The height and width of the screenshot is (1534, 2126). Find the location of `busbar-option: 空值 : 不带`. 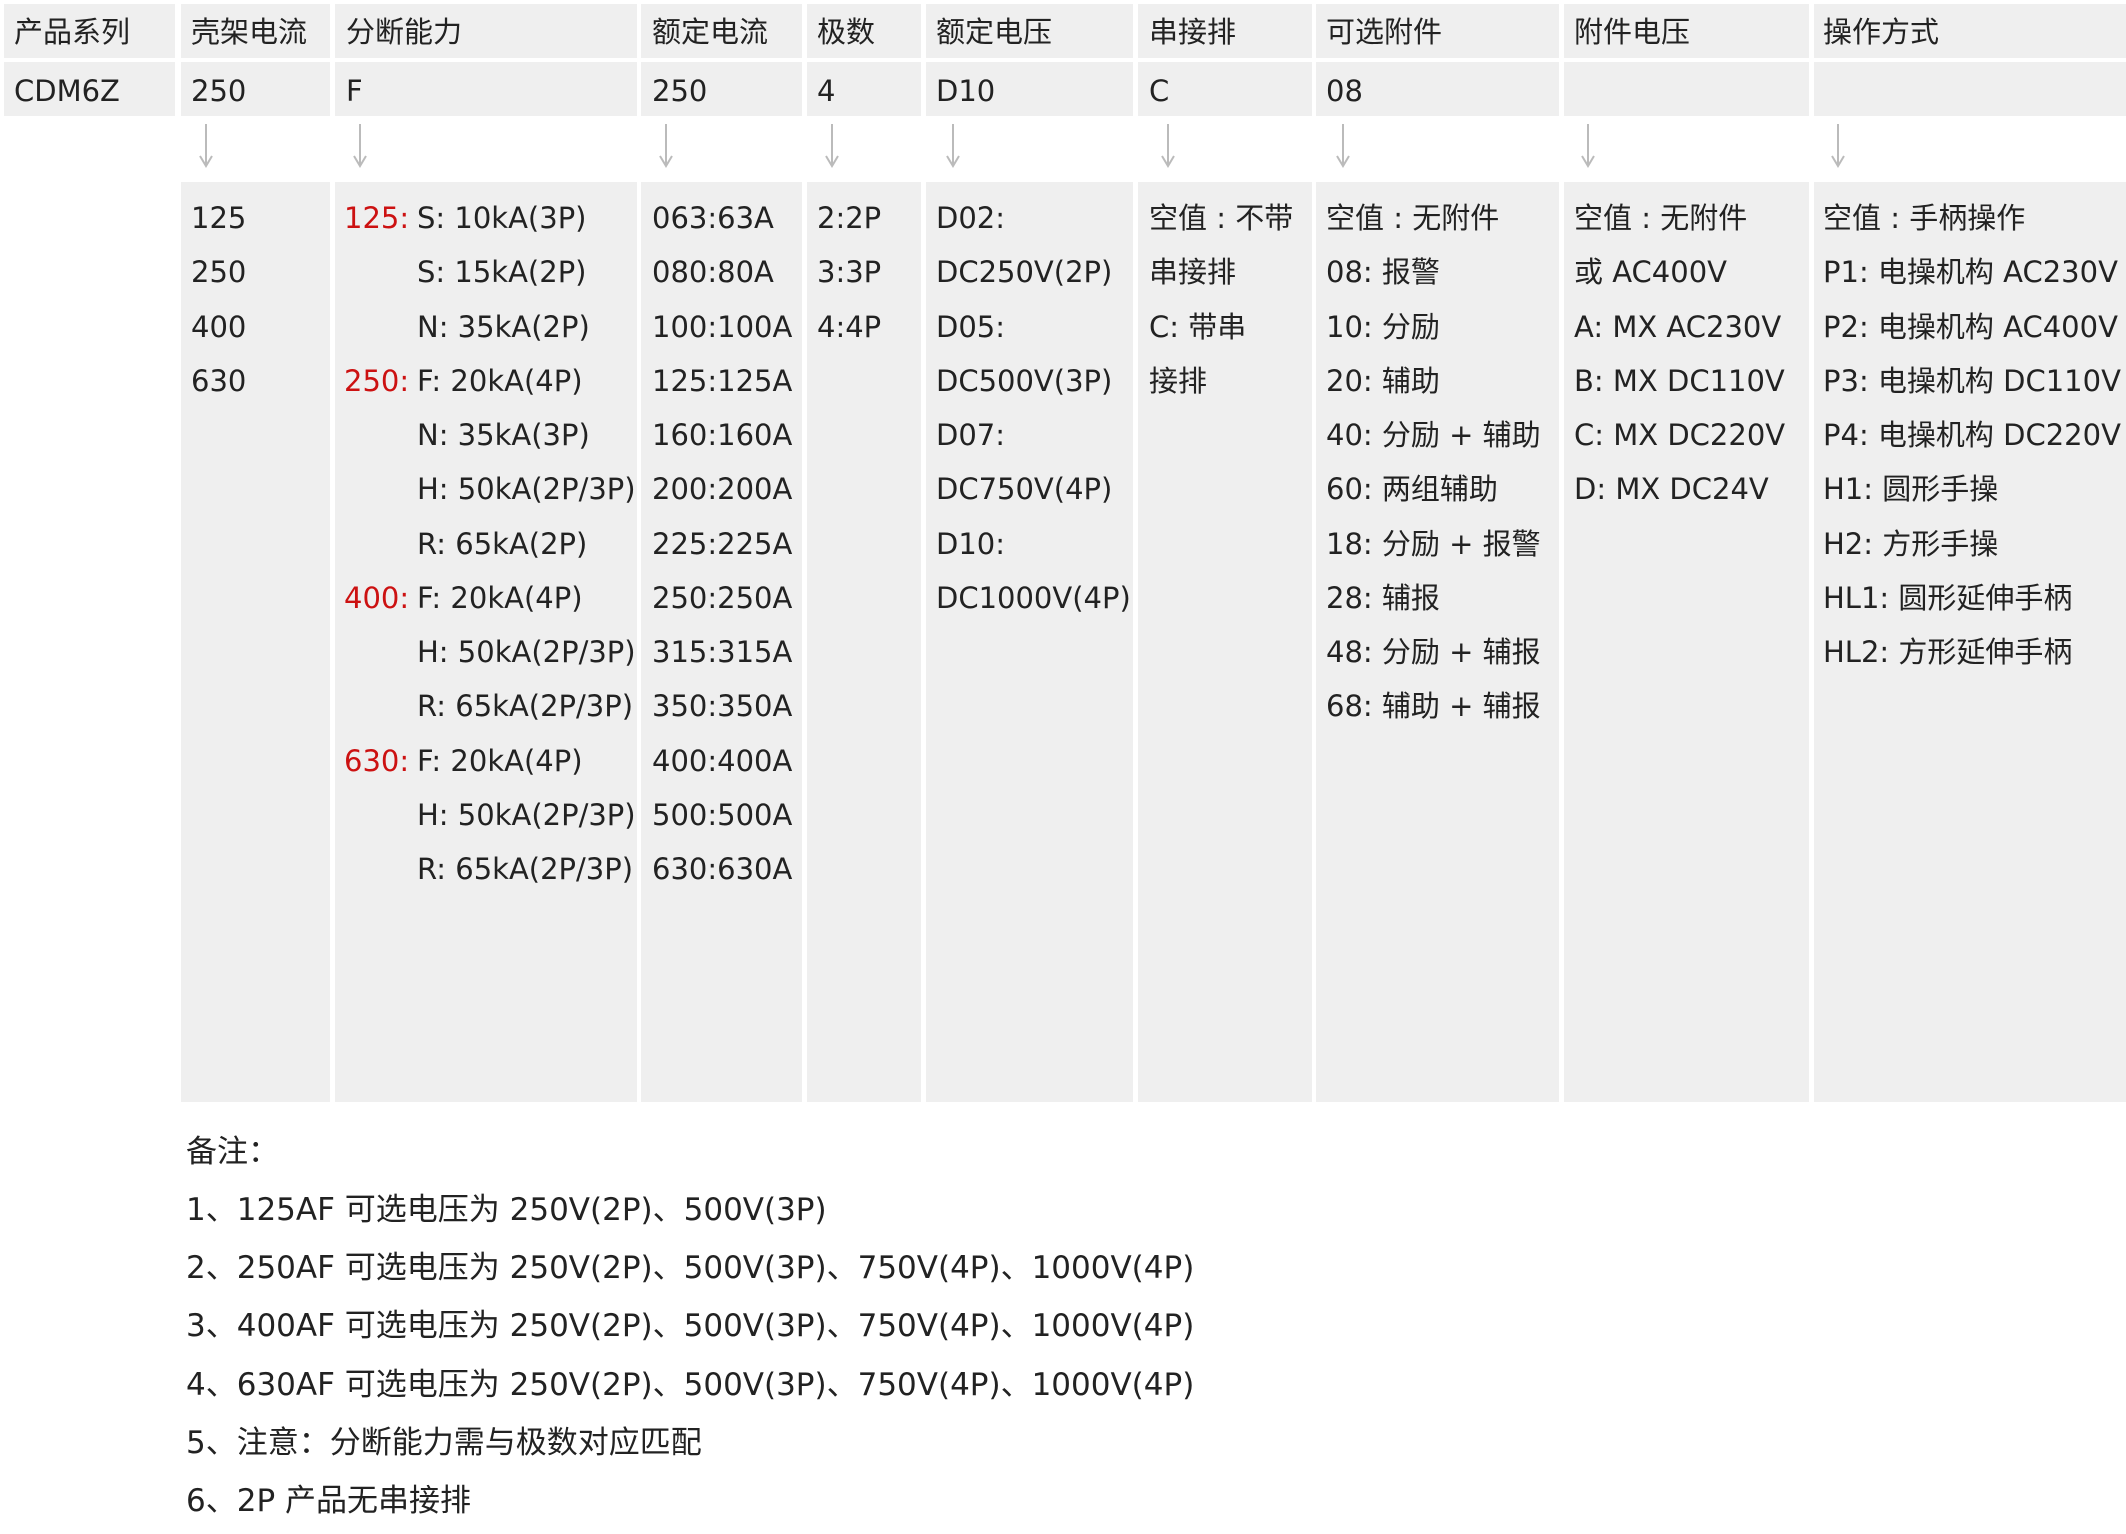

busbar-option: 空值 : 不带 is located at coordinates (1221, 218).